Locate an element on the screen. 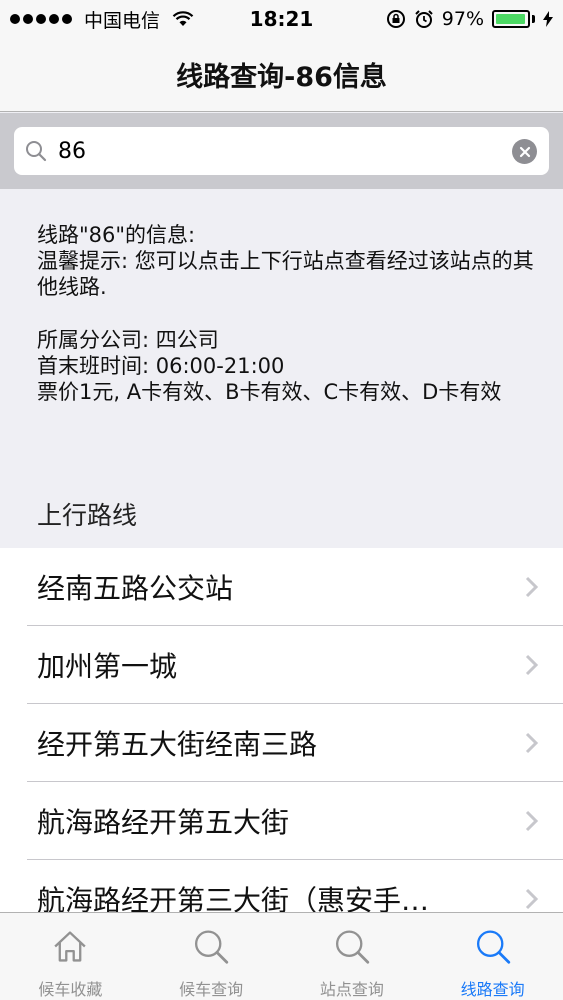 Image resolution: width=563 pixels, height=1000 pixels. search-bar is located at coordinates (281, 151).